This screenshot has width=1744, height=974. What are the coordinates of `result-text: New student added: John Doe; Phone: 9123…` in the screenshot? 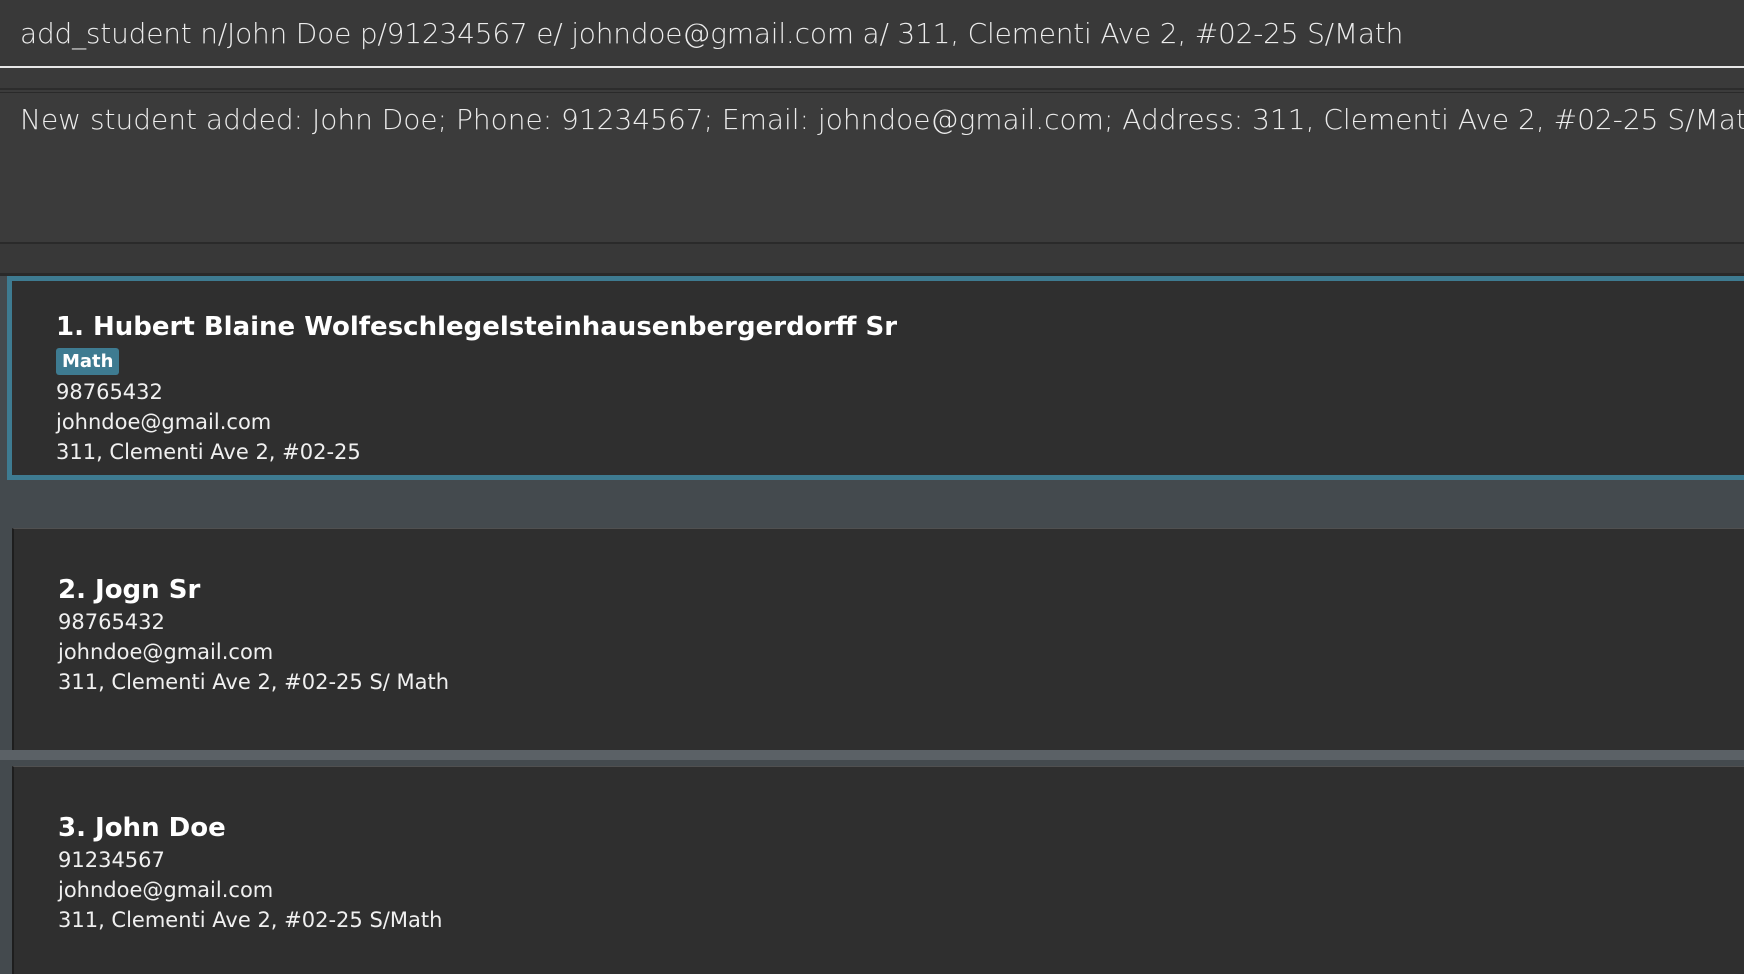 It's located at (882, 119).